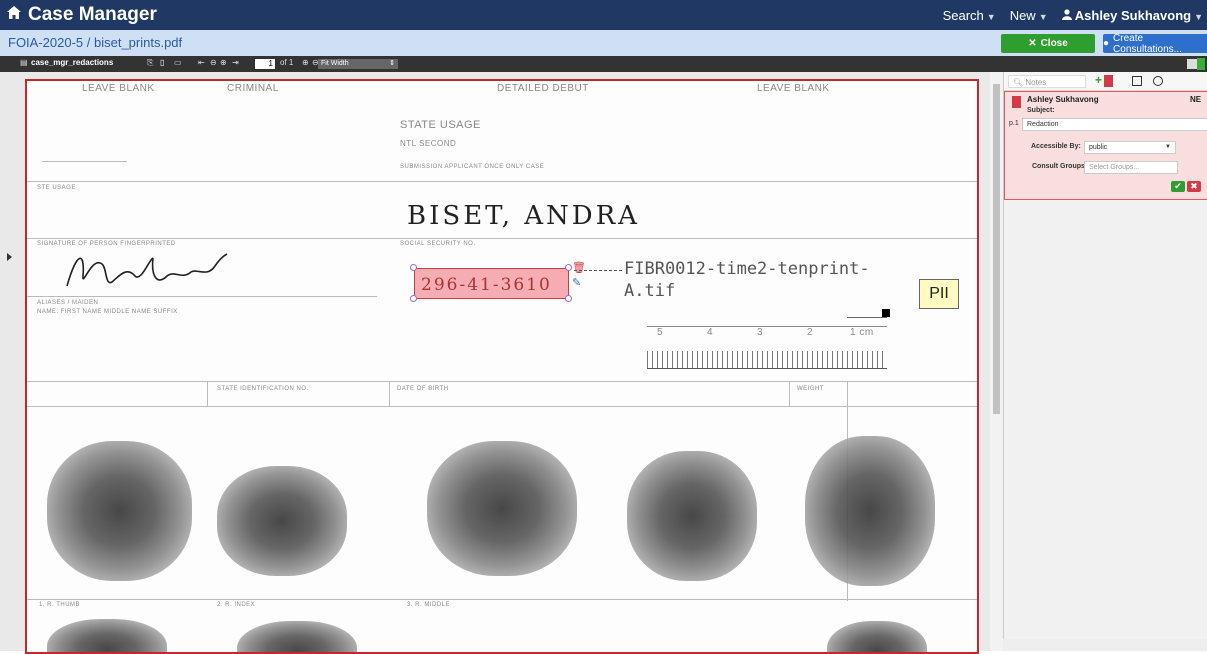  What do you see at coordinates (1192, 64) in the screenshot?
I see `panel-toggle-icon` at bounding box center [1192, 64].